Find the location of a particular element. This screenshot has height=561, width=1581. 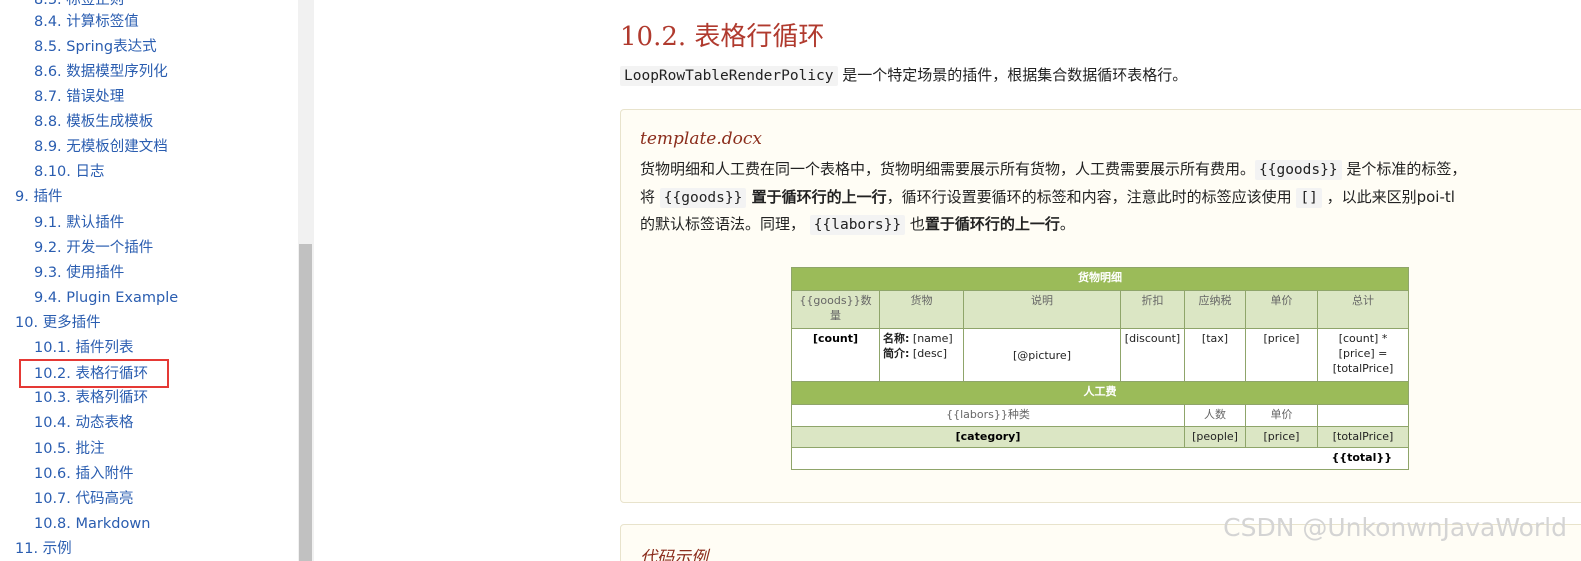

inline-code: {{labors}} is located at coordinates (857, 225).